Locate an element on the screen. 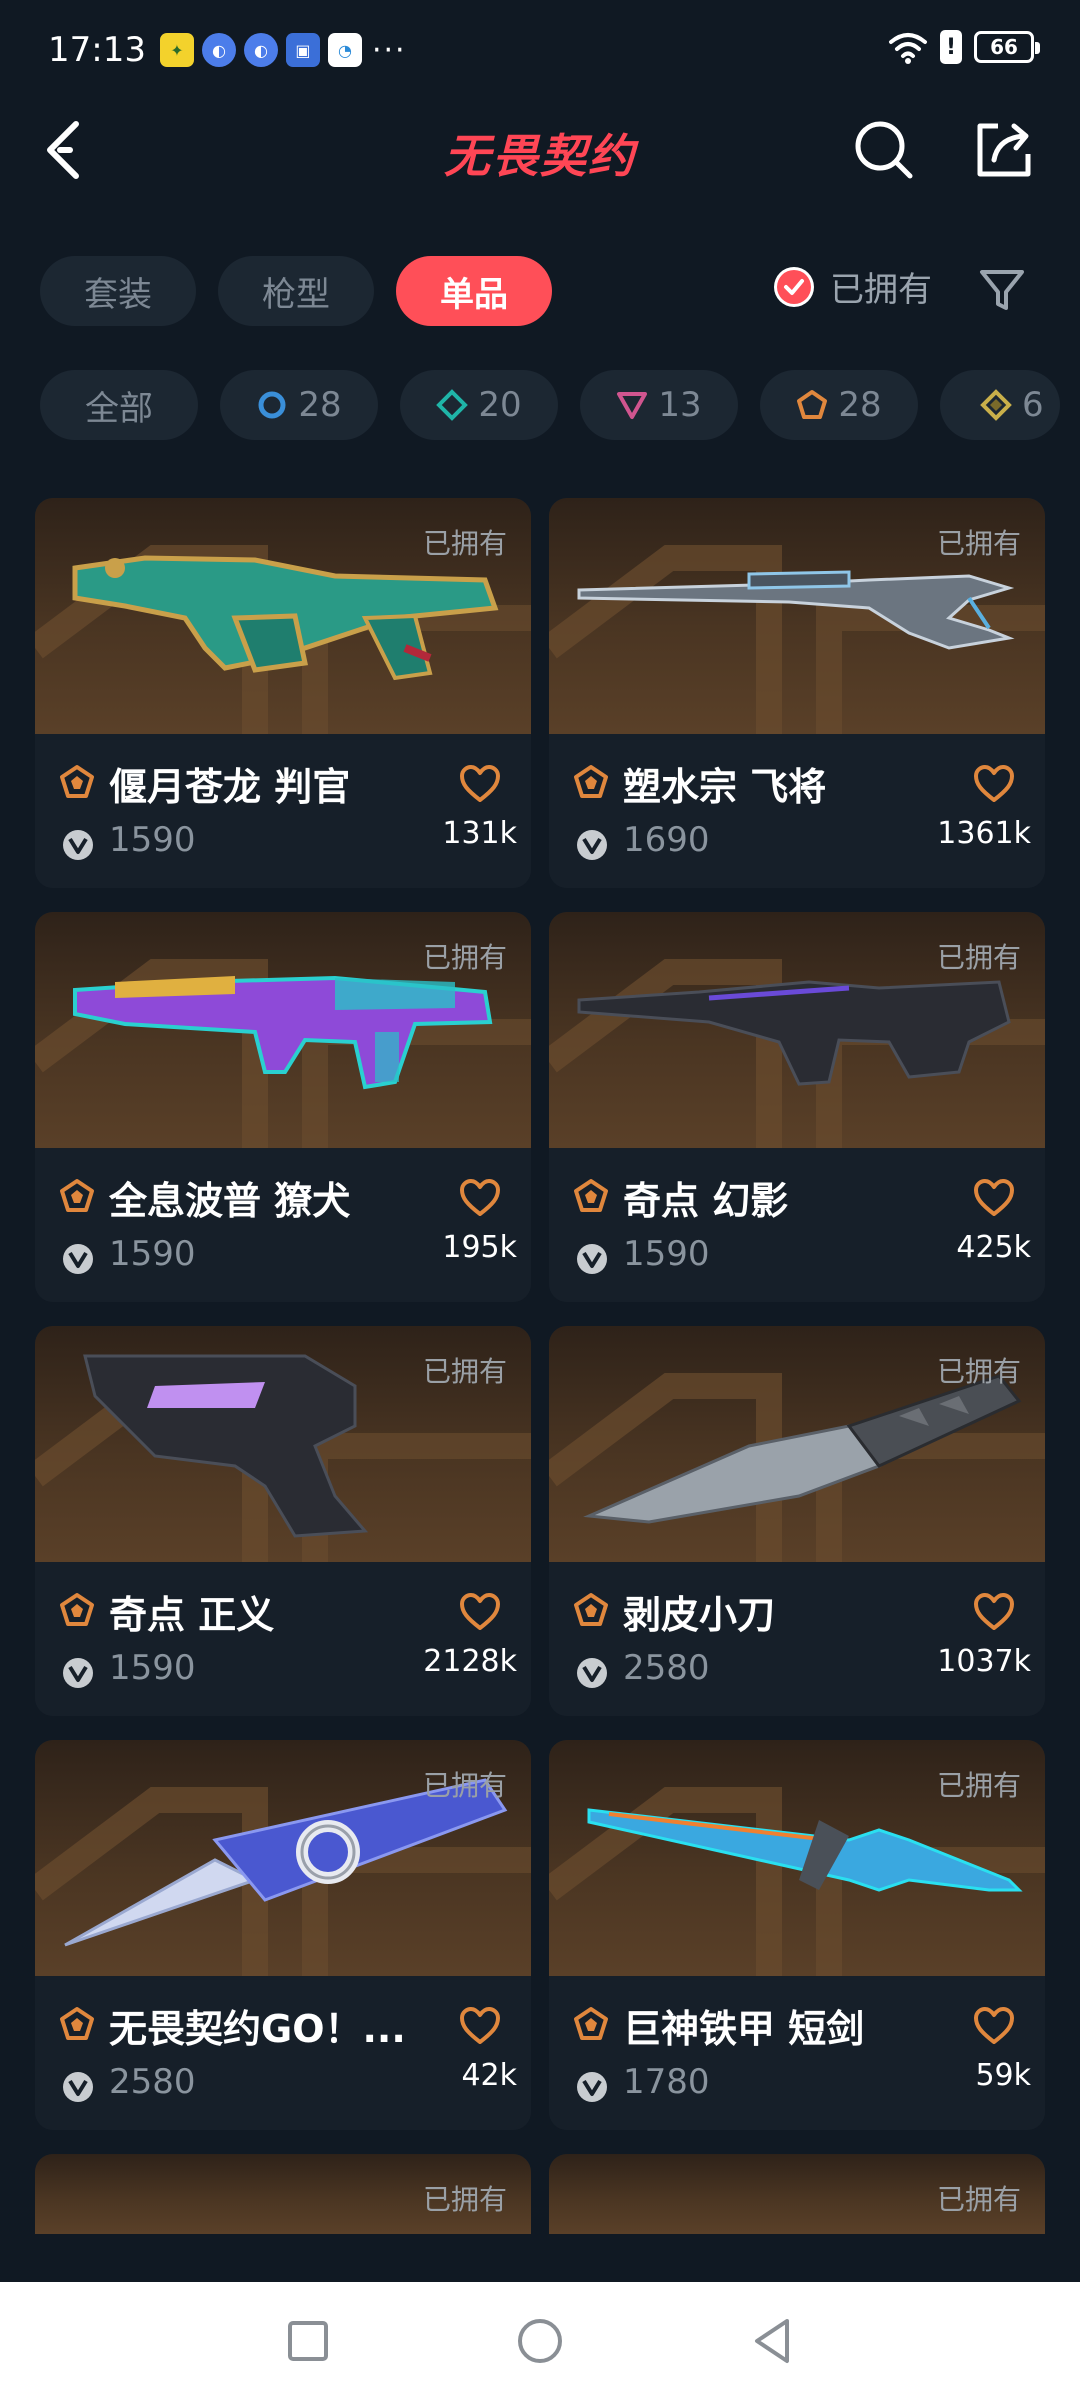  chip-count: 13 is located at coordinates (680, 405).